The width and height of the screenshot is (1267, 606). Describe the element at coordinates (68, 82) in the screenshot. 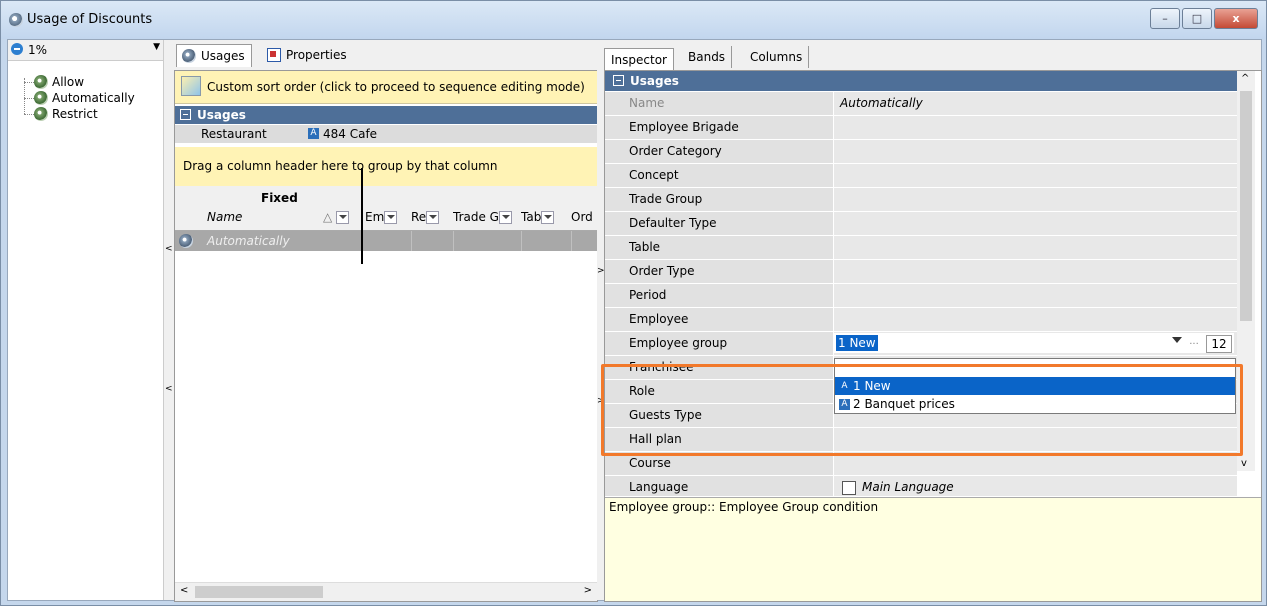

I see `tree-item-label: Allow` at that location.